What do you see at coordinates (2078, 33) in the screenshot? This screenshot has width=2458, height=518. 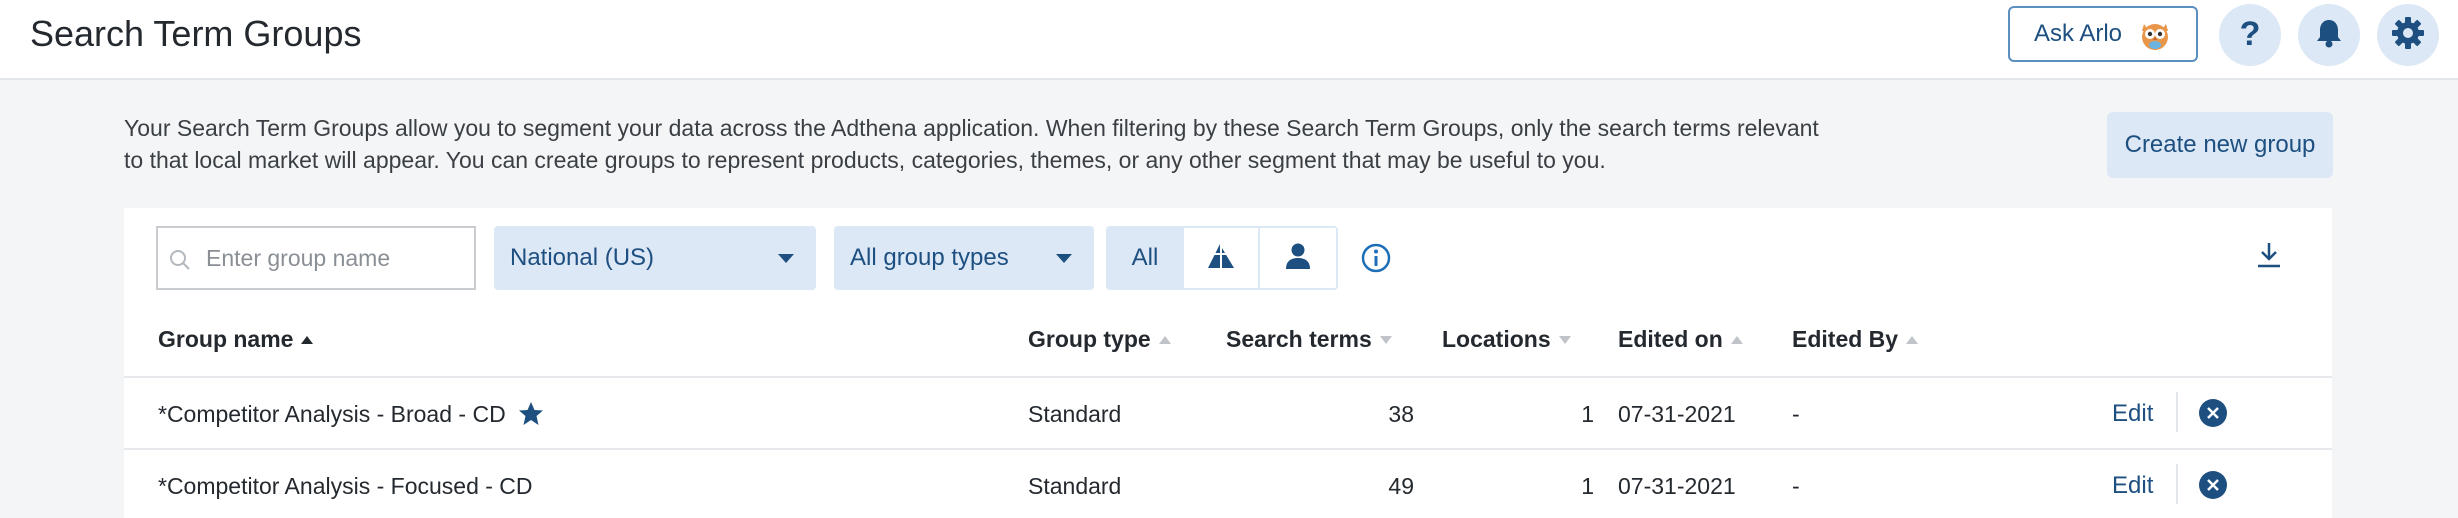 I see `ask-arlo-label: Ask Arlo` at bounding box center [2078, 33].